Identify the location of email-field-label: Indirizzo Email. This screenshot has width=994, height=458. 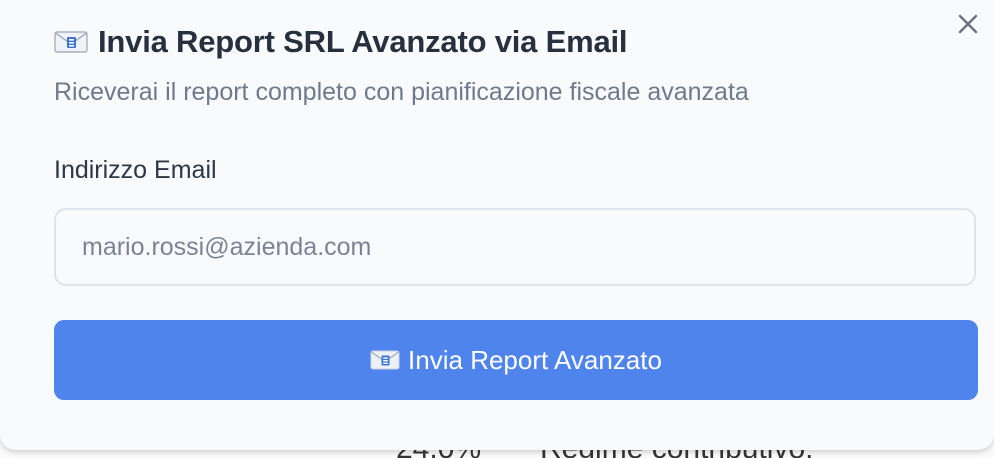
(135, 170).